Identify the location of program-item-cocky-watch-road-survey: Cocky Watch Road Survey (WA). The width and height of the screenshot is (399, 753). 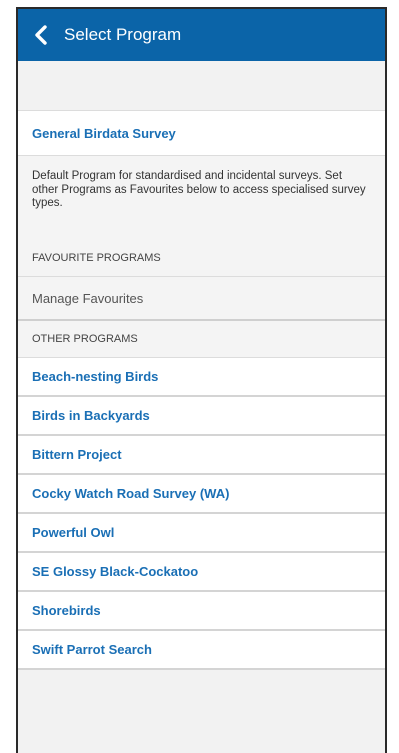
(201, 494).